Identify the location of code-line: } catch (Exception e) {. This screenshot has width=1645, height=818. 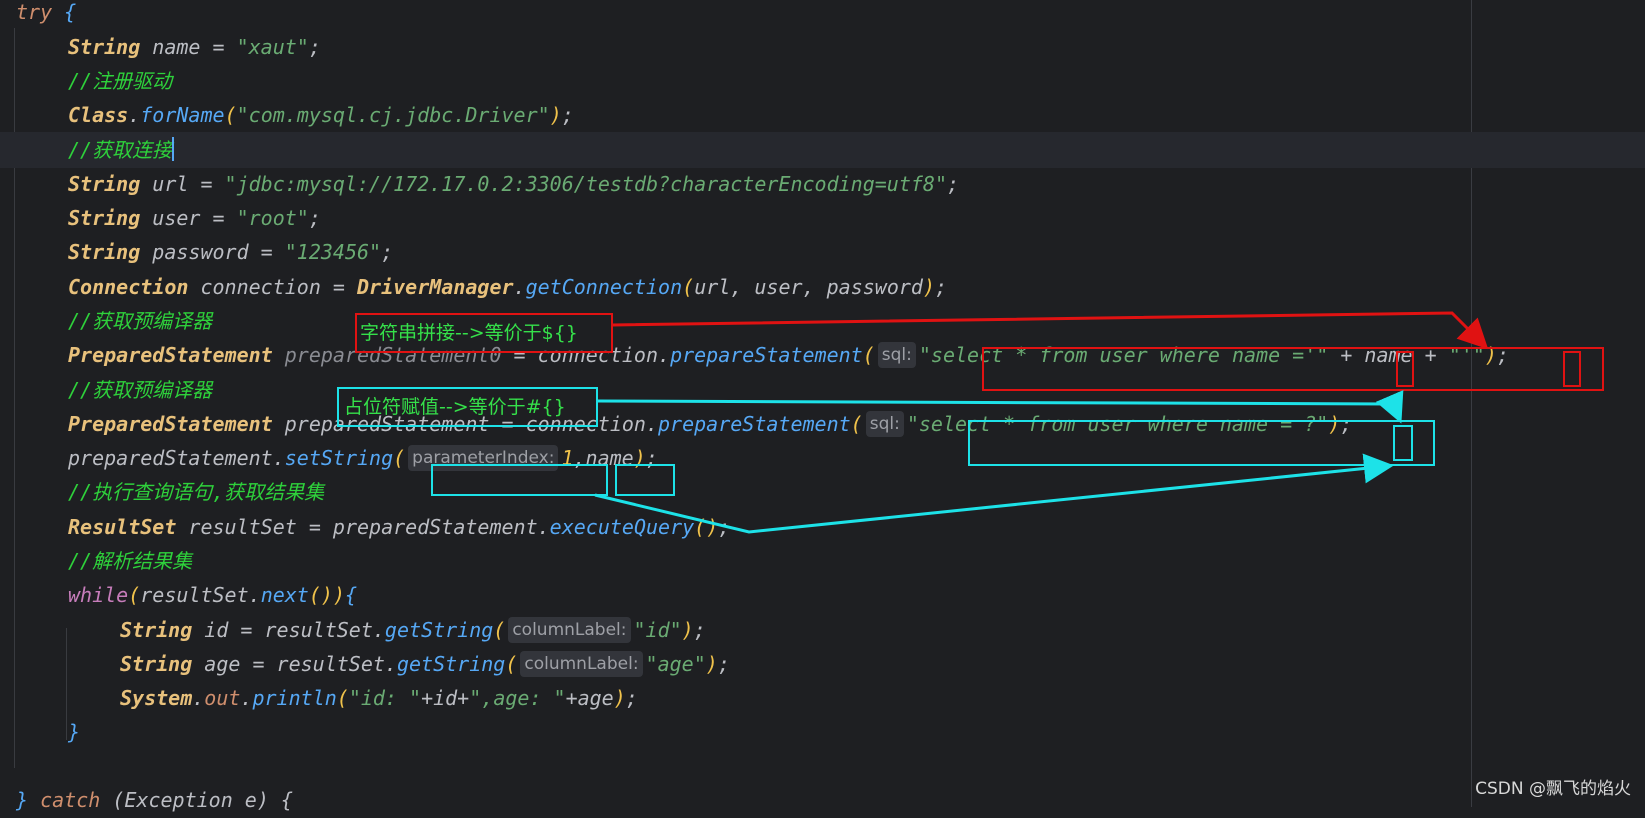
(154, 800).